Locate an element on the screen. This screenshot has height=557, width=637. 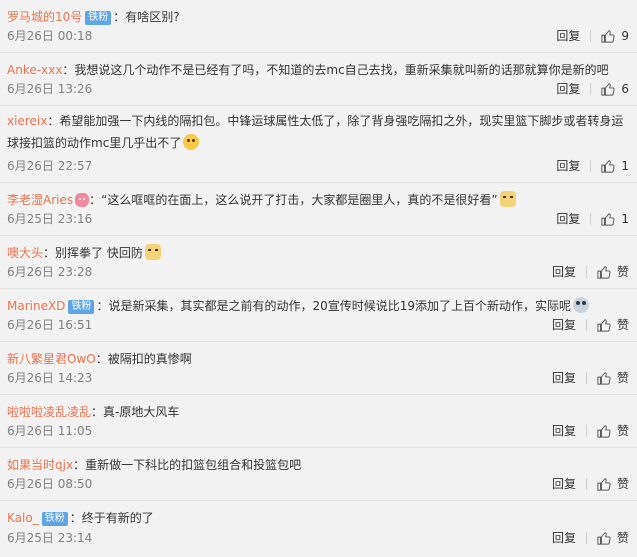
like-count: 1 is located at coordinates (625, 219).